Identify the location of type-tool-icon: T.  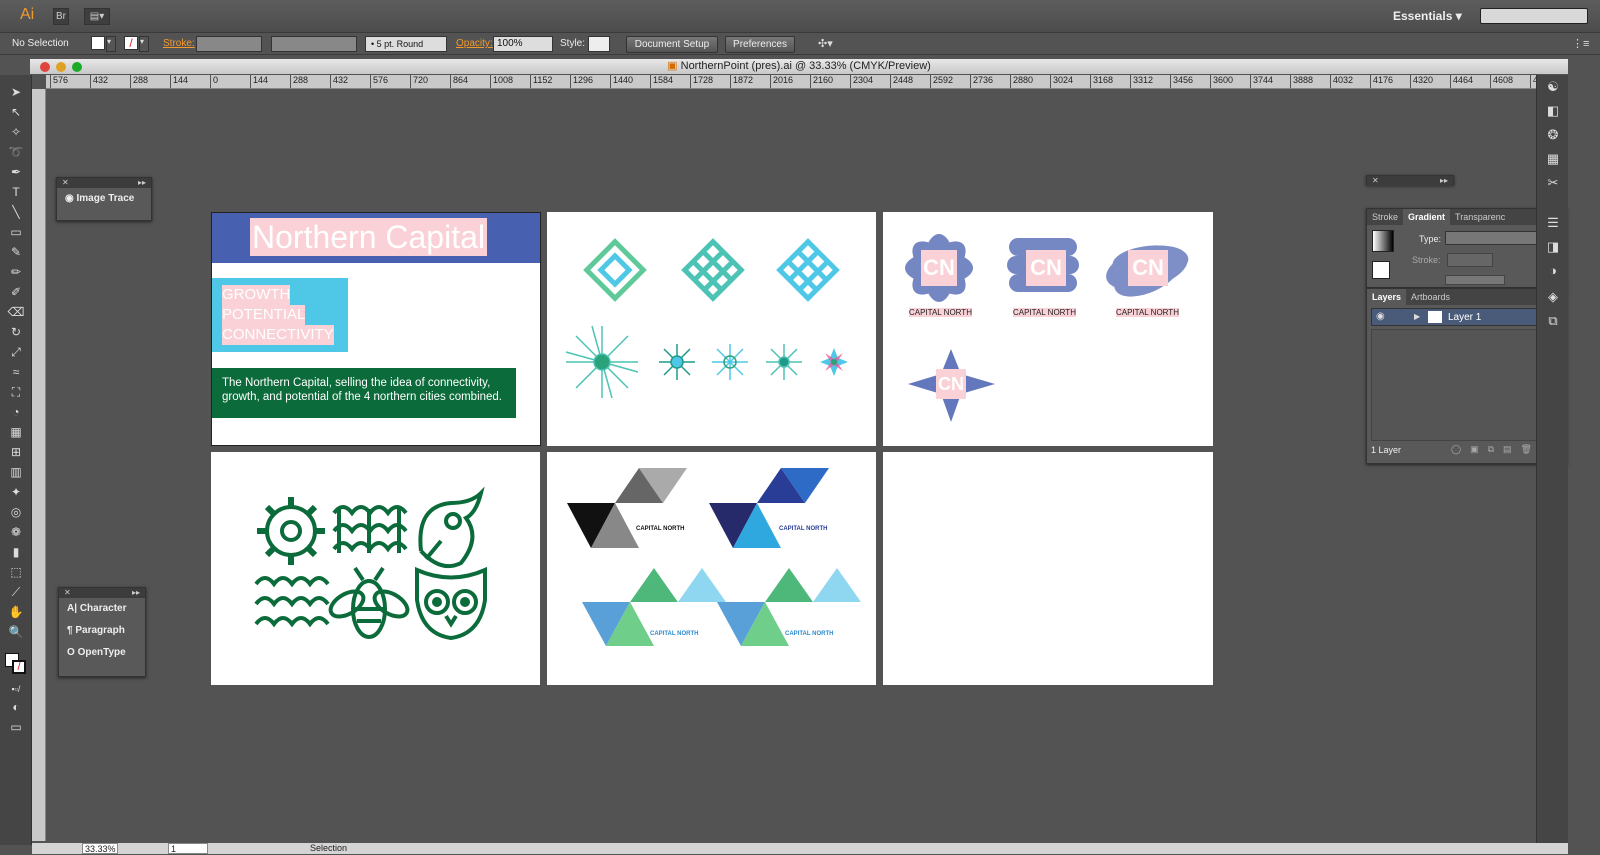
(16, 192).